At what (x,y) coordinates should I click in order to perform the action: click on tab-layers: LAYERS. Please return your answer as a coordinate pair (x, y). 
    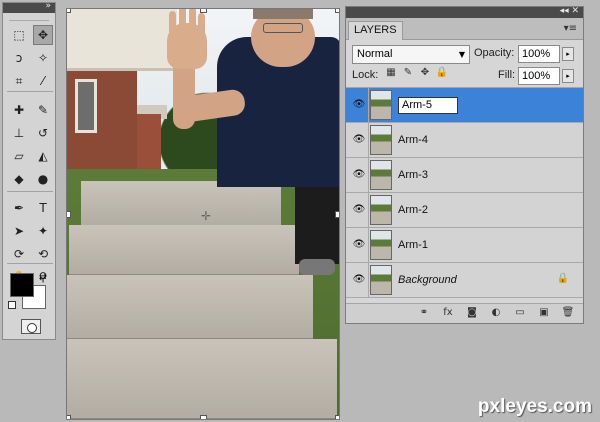
    Looking at the image, I should click on (375, 30).